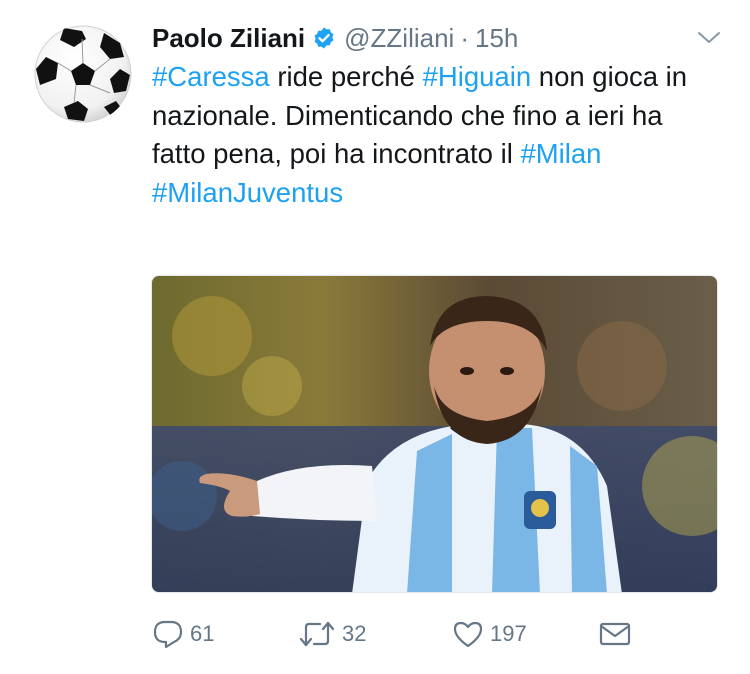  I want to click on soccer-ball-icon, so click(83, 74).